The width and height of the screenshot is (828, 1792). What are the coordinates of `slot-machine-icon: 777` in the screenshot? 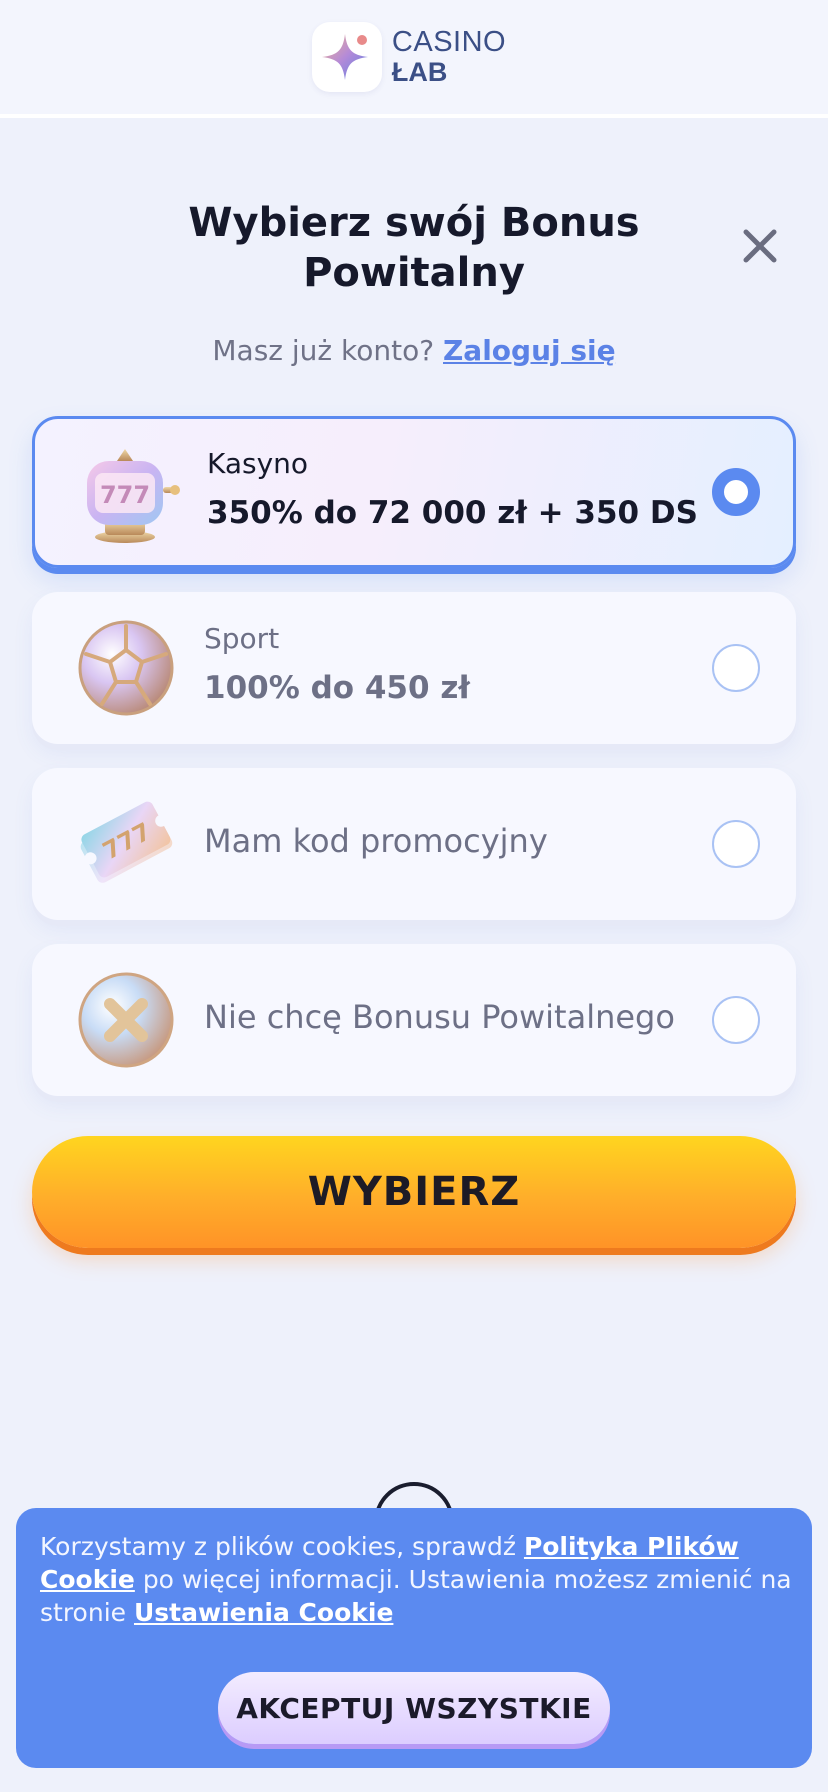 It's located at (129, 495).